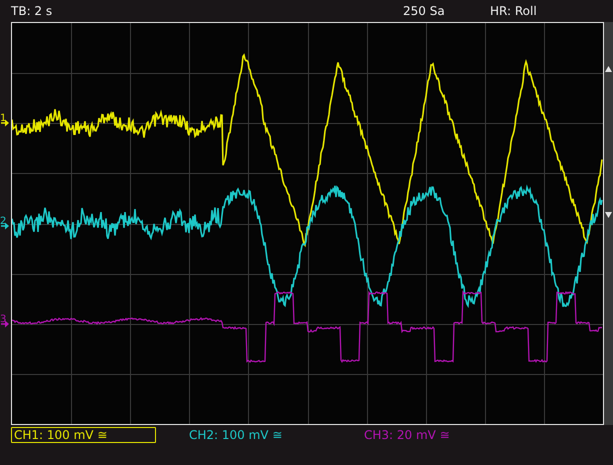  I want to click on channel-readout: CH2: 100 mV ≅, so click(236, 435).